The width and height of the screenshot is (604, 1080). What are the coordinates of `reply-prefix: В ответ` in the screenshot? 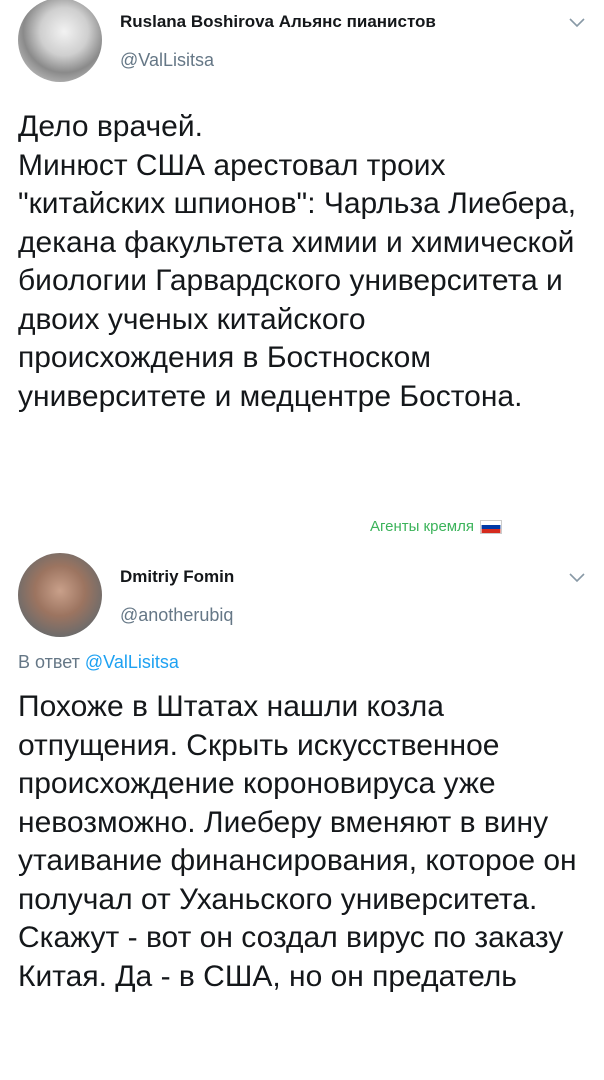 It's located at (49, 662).